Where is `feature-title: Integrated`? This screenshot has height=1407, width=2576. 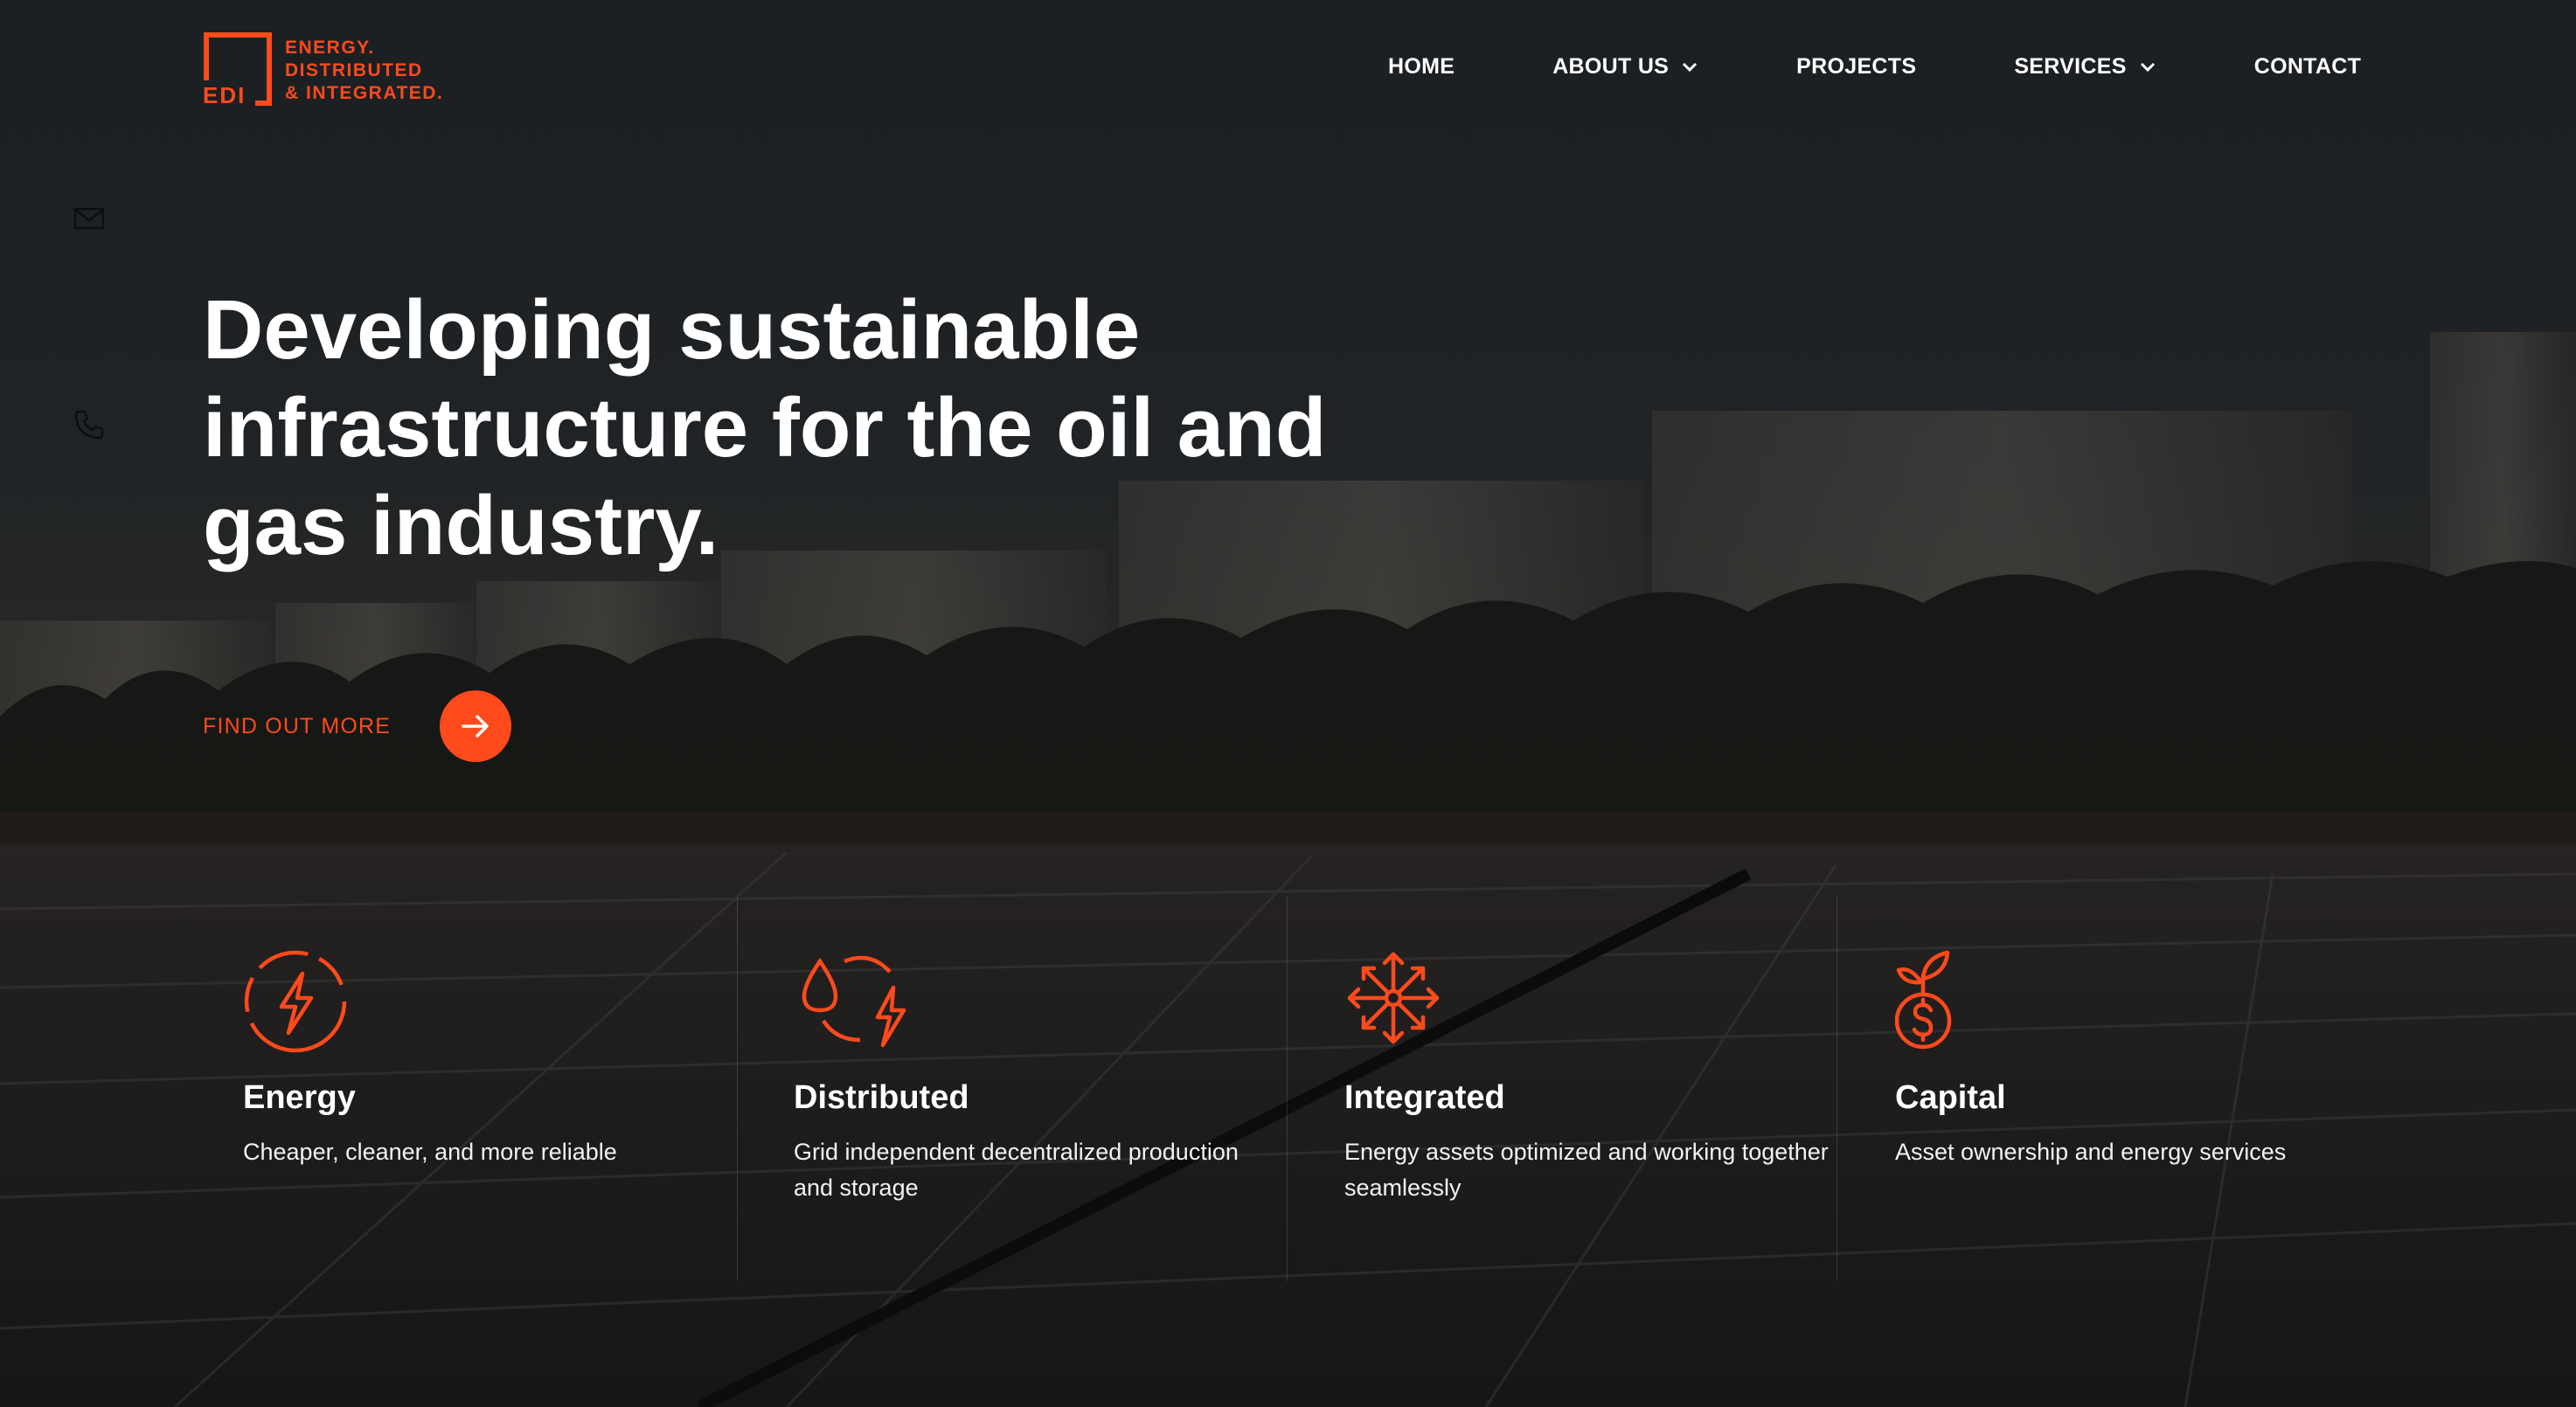
feature-title: Integrated is located at coordinates (1425, 1097).